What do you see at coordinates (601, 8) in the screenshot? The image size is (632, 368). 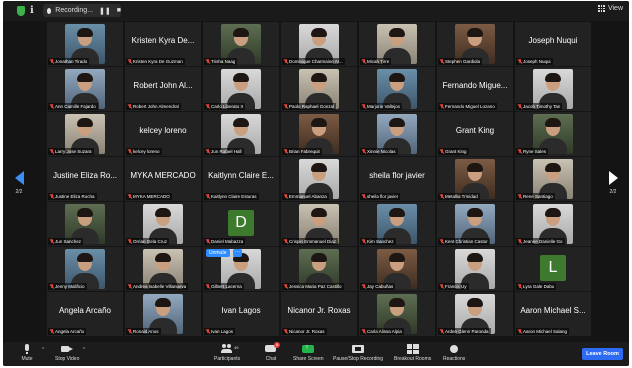 I see `grid-icon` at bounding box center [601, 8].